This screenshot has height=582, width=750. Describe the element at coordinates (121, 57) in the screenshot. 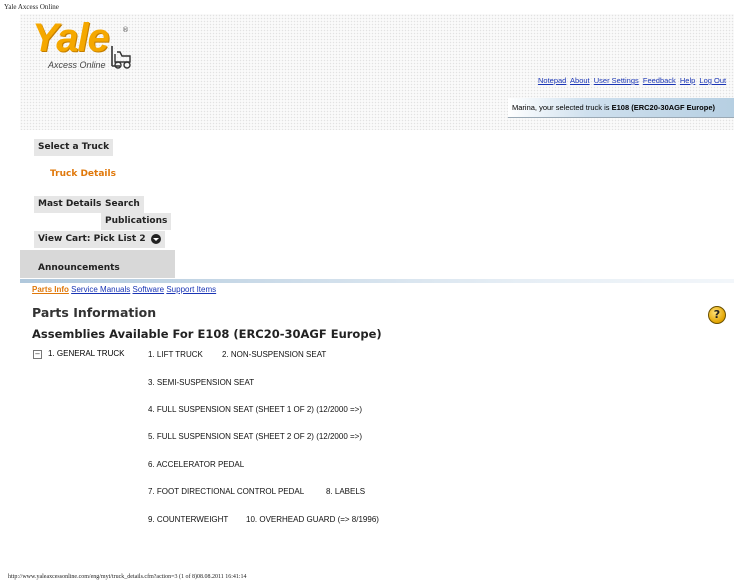

I see `forklift-icon` at that location.